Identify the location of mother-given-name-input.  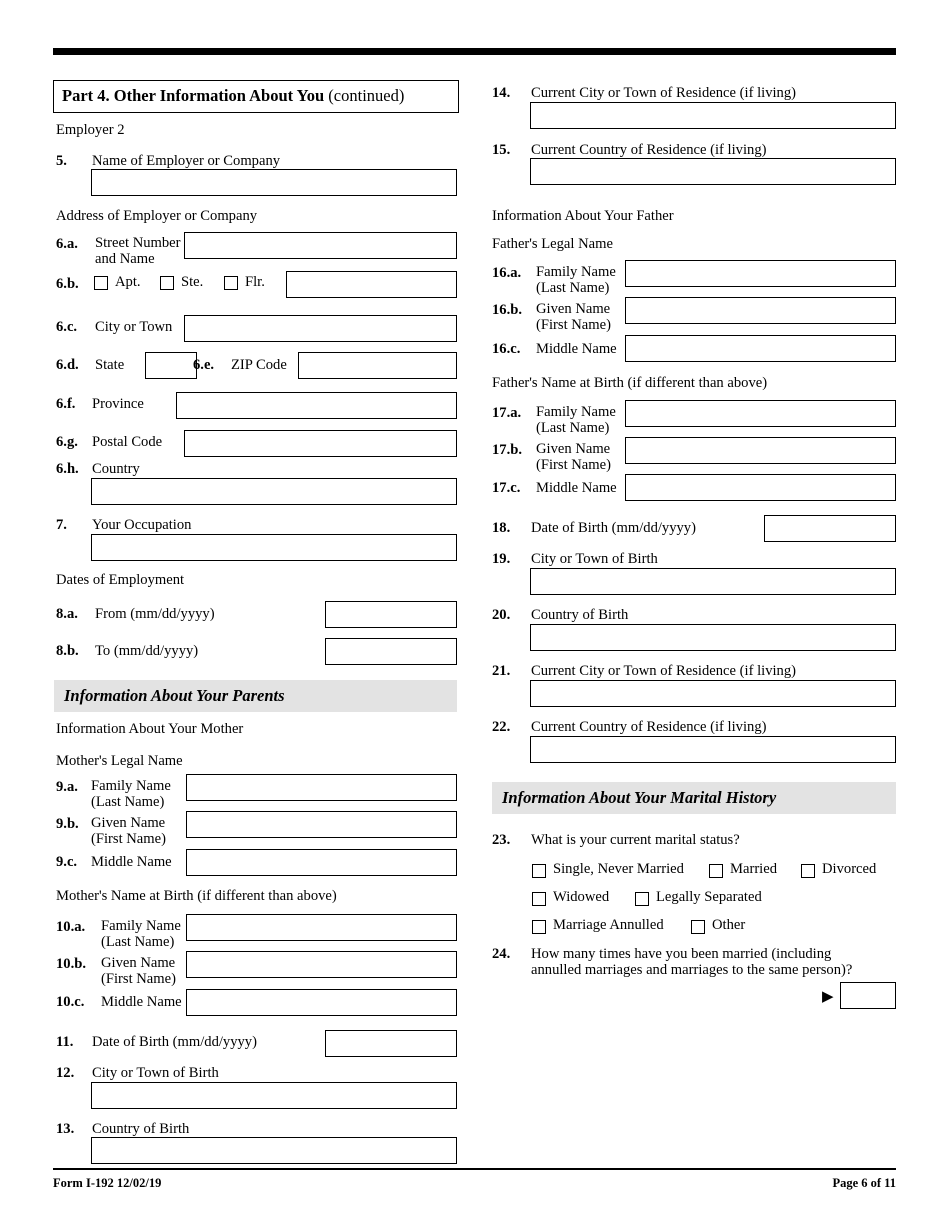
(321, 824).